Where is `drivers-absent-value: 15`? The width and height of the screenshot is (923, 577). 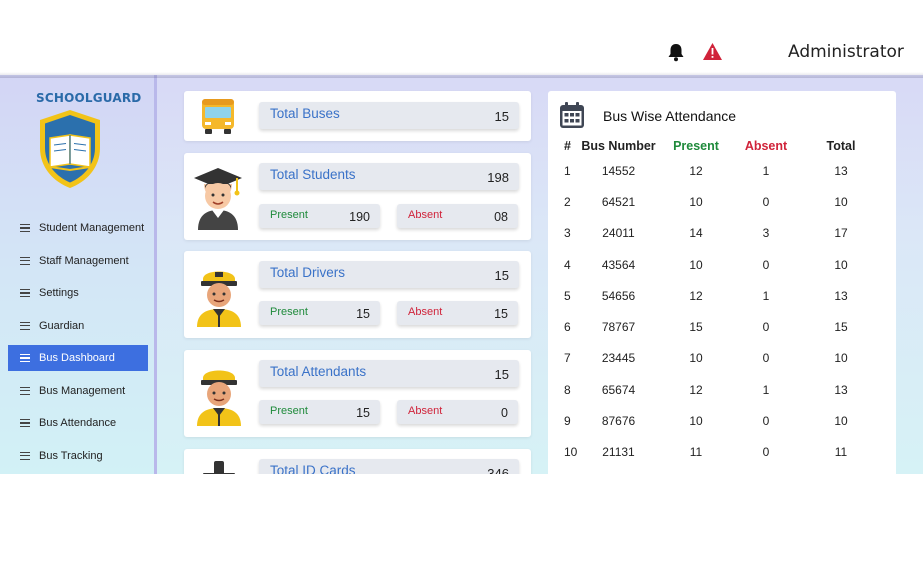
drivers-absent-value: 15 is located at coordinates (501, 314).